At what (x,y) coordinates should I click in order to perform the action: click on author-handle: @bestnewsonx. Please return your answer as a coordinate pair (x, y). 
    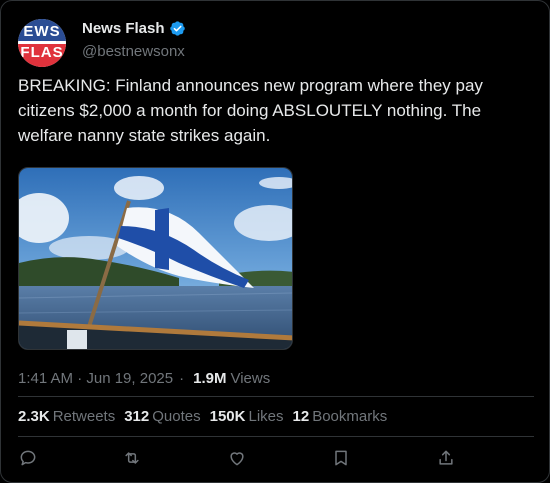
    Looking at the image, I should click on (133, 51).